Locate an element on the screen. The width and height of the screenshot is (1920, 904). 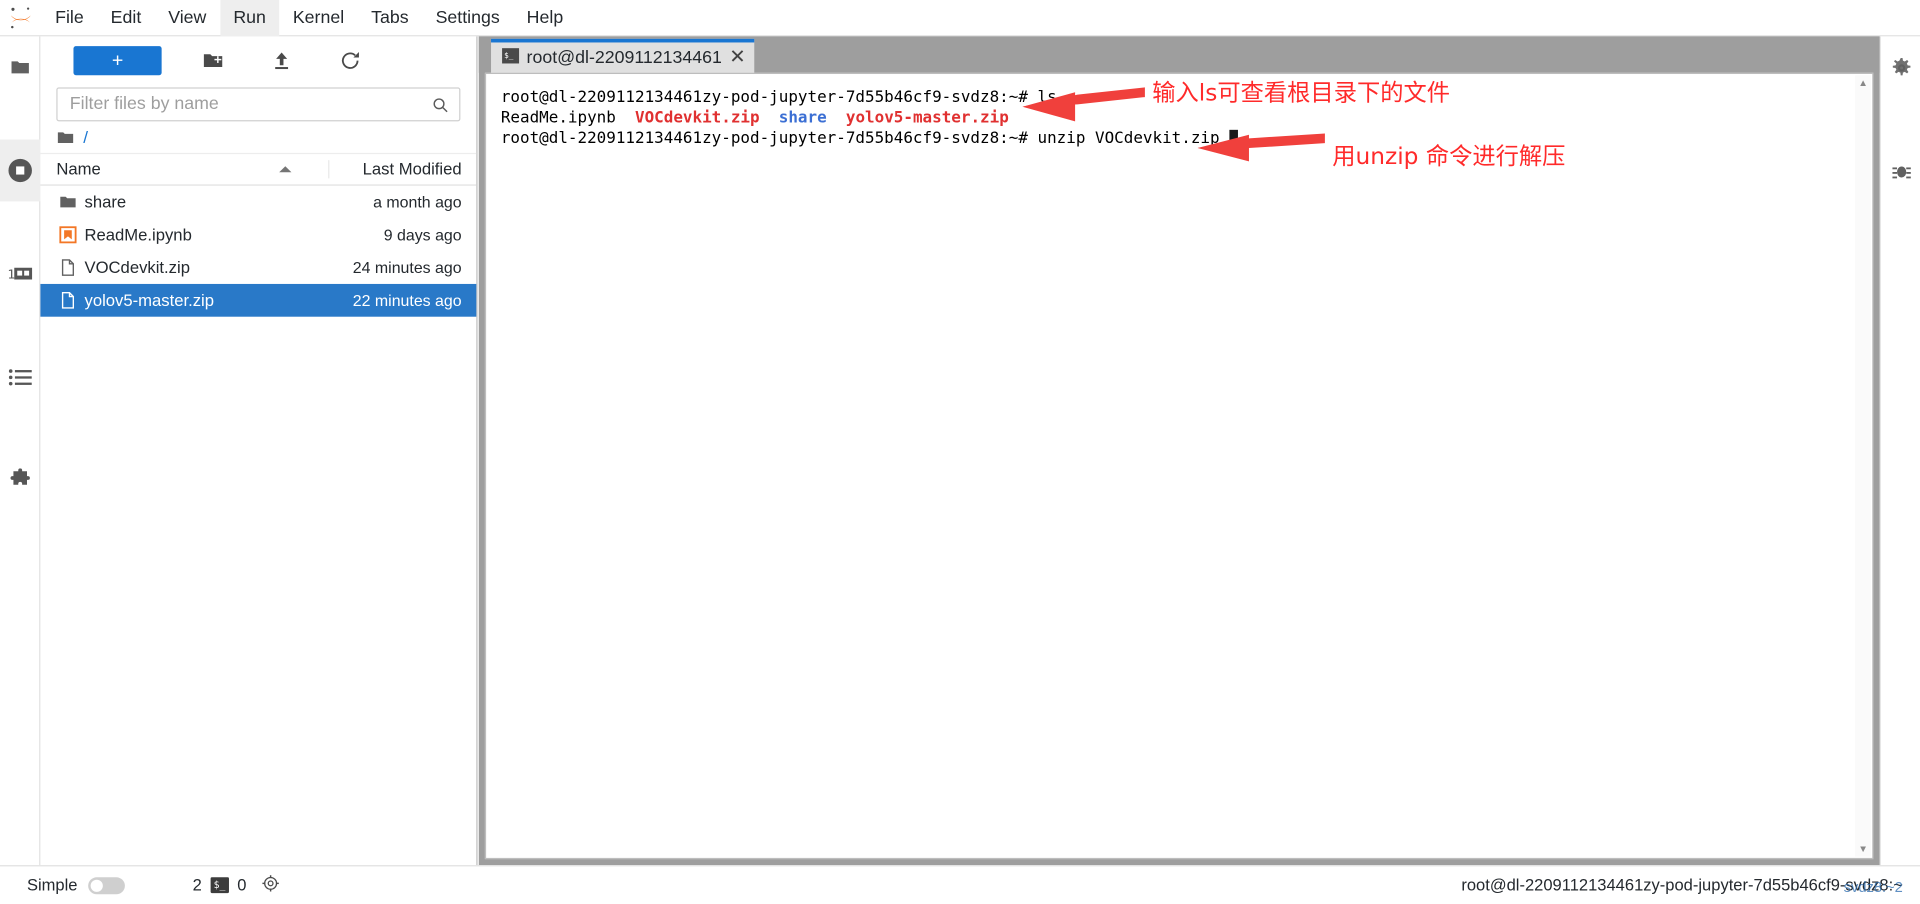
column-header-name: Name is located at coordinates (185, 169).